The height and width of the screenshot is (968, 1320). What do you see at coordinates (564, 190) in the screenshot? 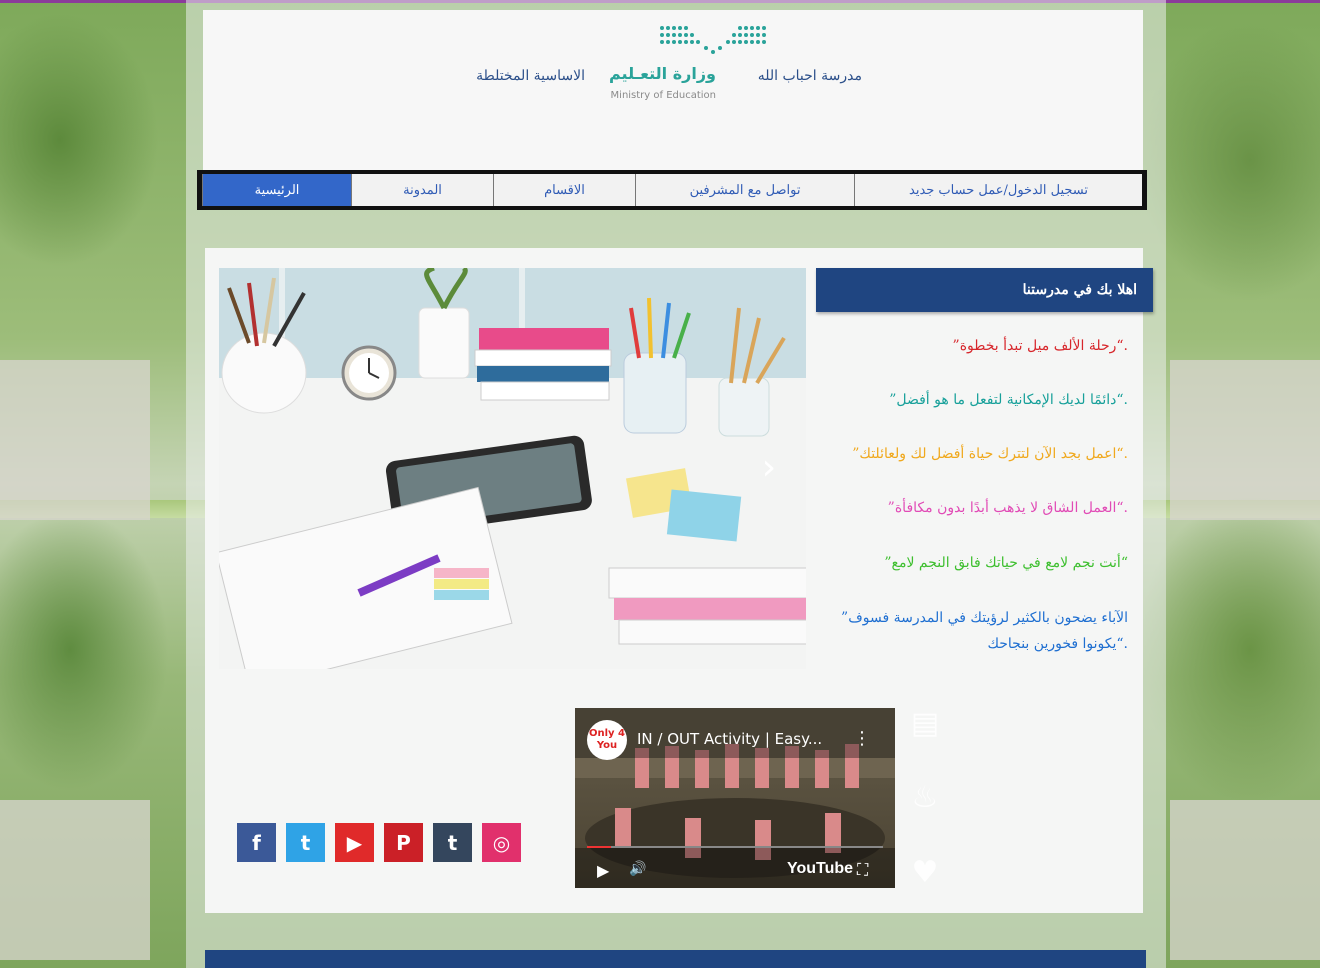
I see `nav-item-sections: الاقسام` at bounding box center [564, 190].